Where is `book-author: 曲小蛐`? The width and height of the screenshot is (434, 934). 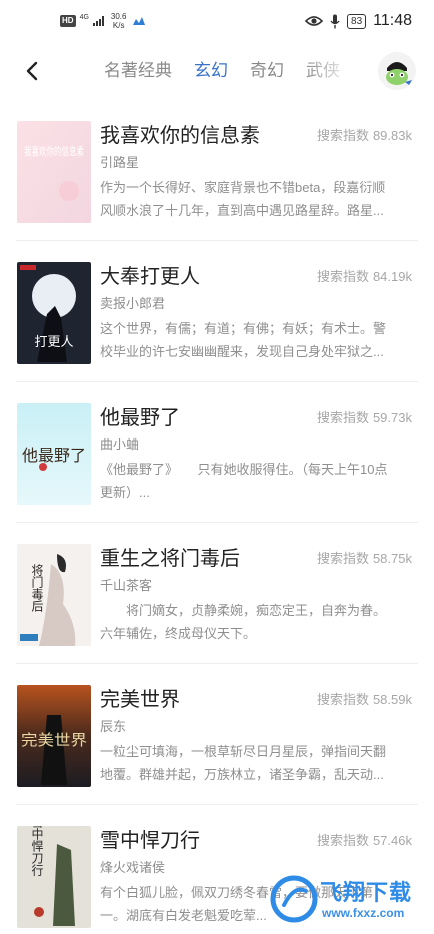
book-author: 曲小蛐 is located at coordinates (120, 444).